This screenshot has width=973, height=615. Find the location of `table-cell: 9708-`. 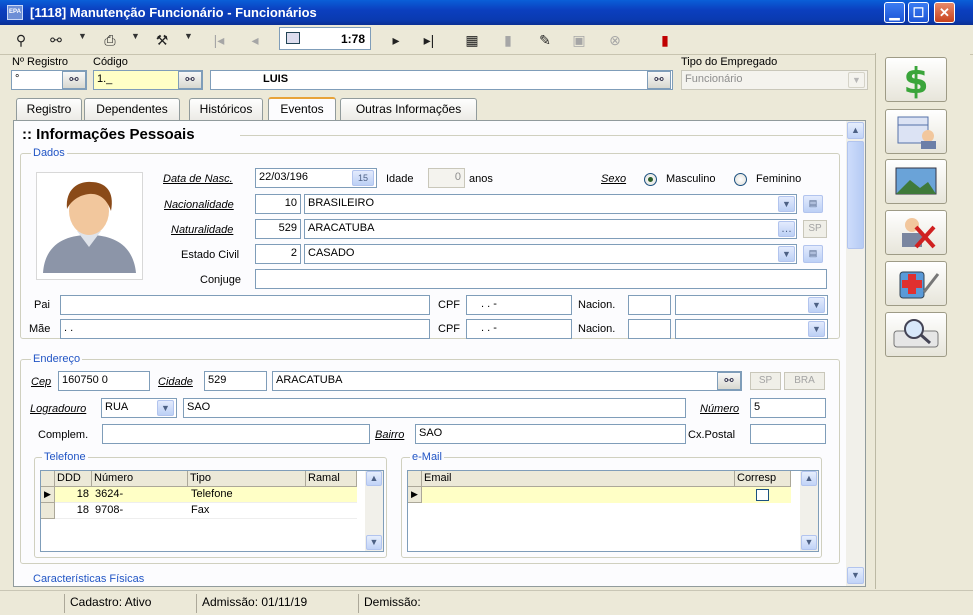

table-cell: 9708- is located at coordinates (140, 511).